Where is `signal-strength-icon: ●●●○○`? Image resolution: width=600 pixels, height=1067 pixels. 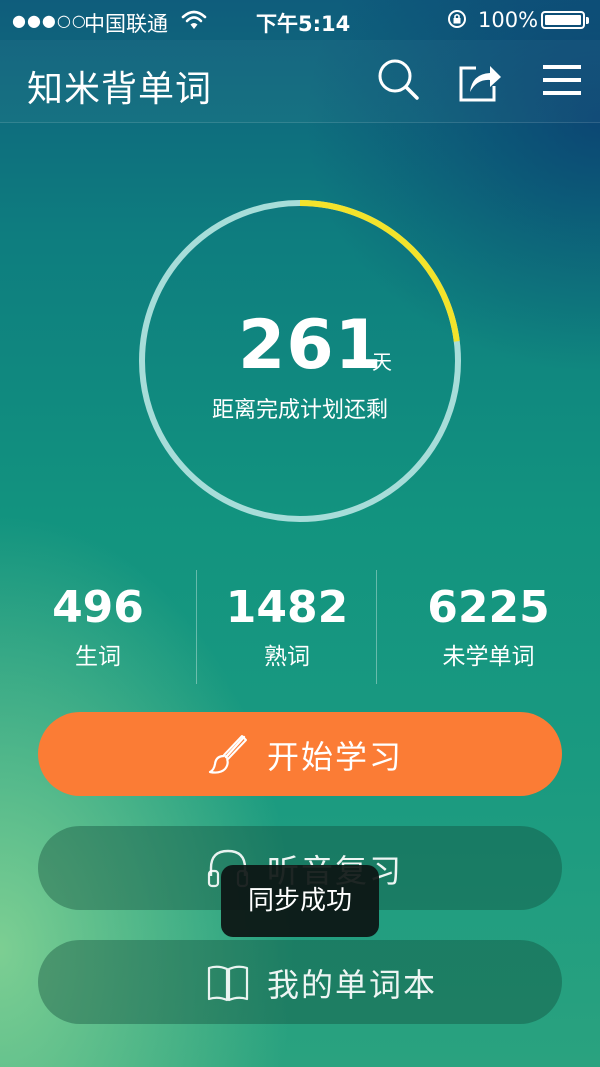
signal-strength-icon: ●●●○○ is located at coordinates (49, 20).